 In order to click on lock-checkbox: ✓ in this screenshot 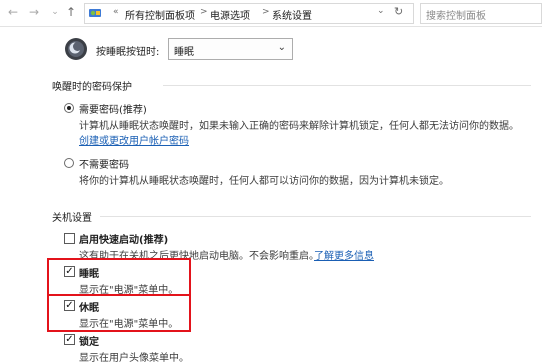, I will do `click(69, 339)`.